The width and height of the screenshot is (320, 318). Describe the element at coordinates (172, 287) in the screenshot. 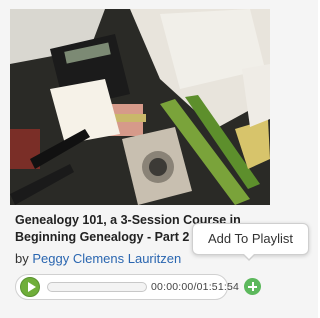

I see `elapsed-time: 00:00:00` at that location.